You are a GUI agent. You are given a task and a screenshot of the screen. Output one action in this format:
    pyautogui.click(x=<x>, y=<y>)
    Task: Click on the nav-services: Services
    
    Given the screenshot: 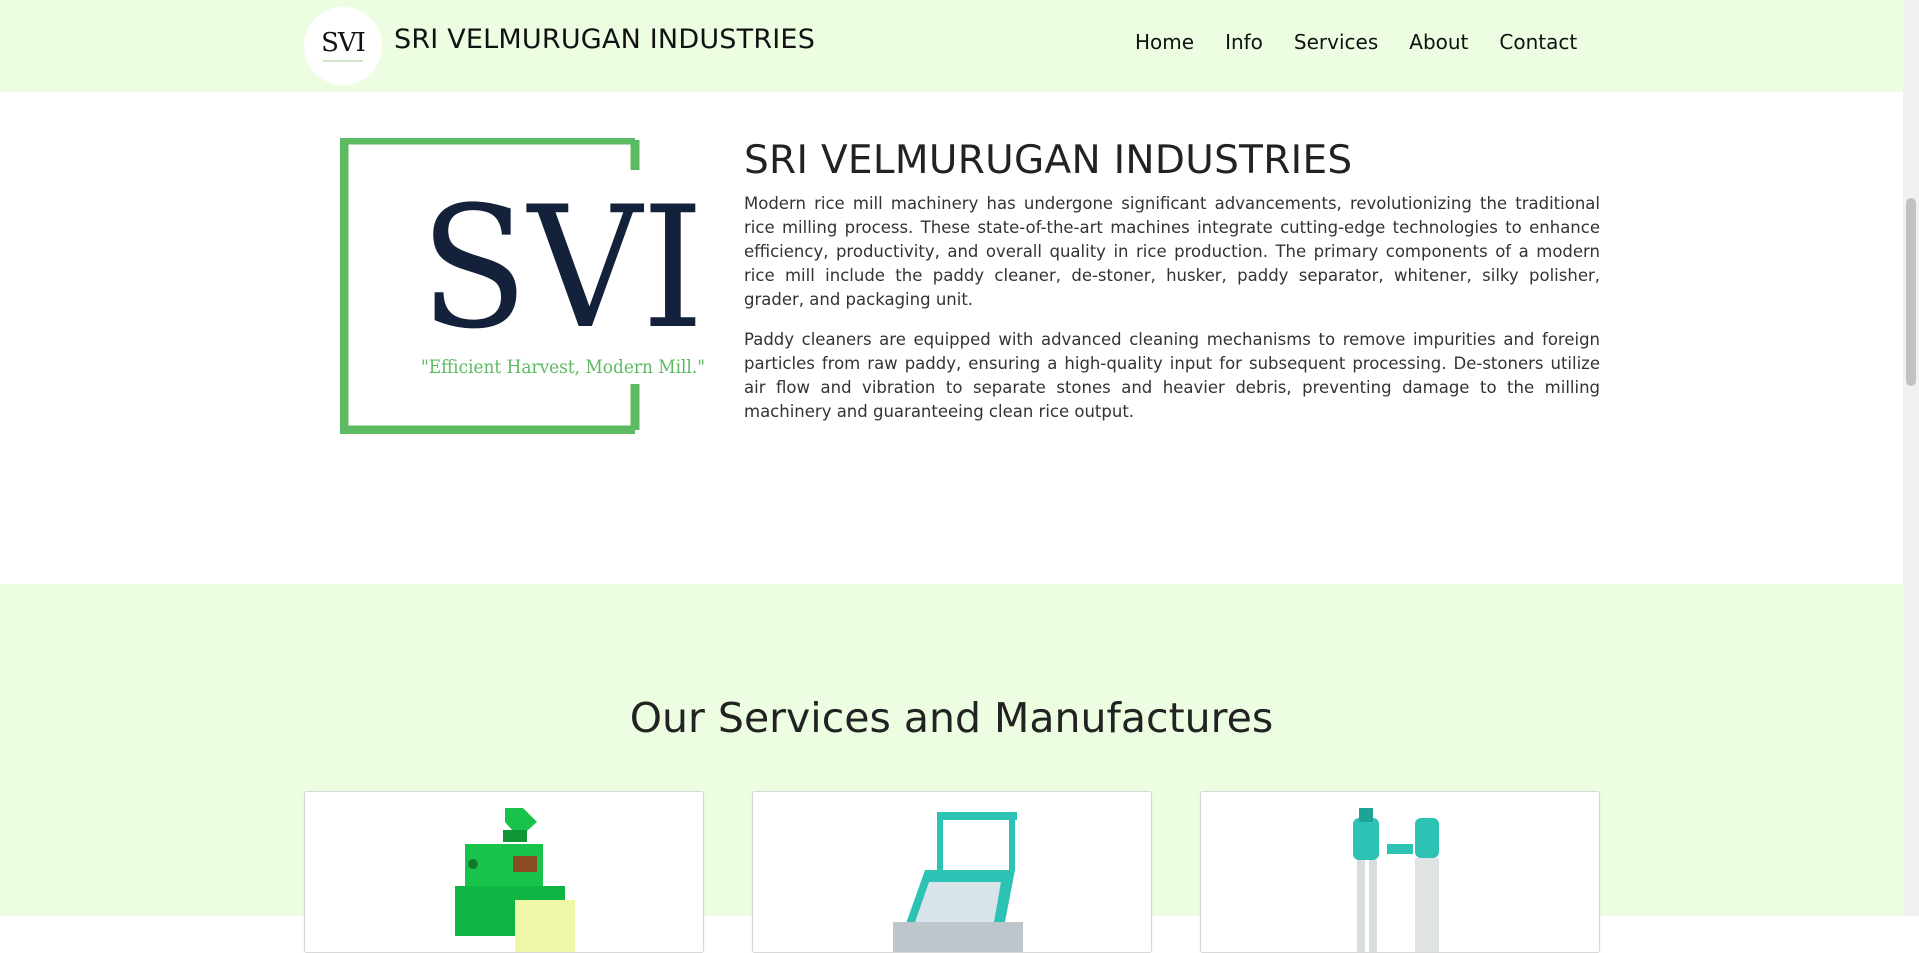 What is the action you would take?
    pyautogui.click(x=1336, y=42)
    